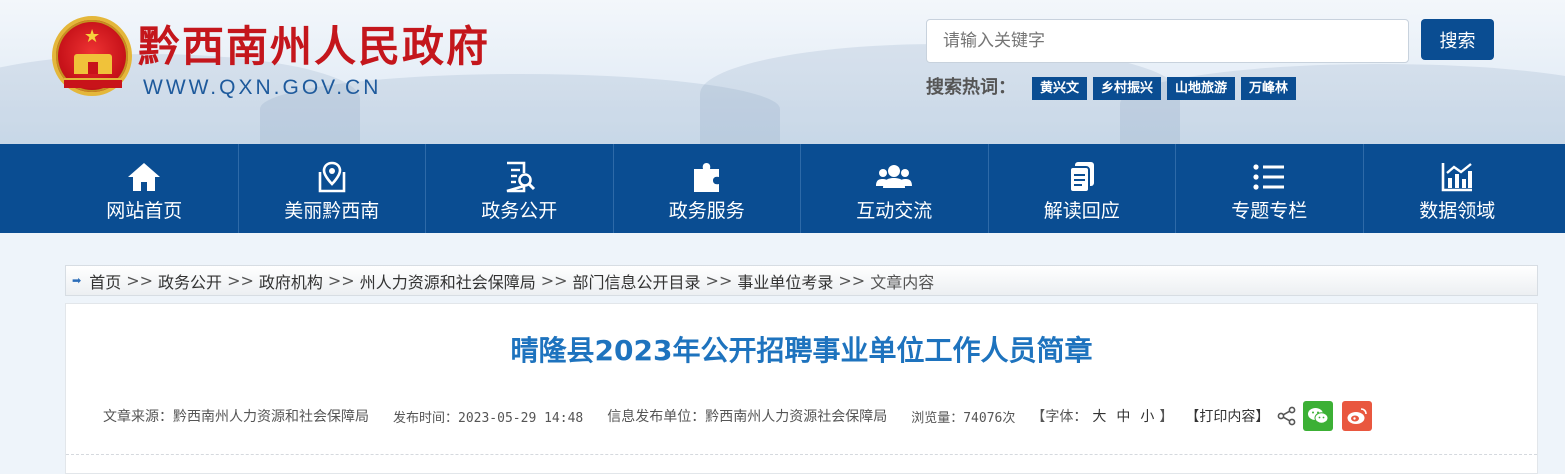  Describe the element at coordinates (1318, 416) in the screenshot. I see `wechat-share-icon` at that location.